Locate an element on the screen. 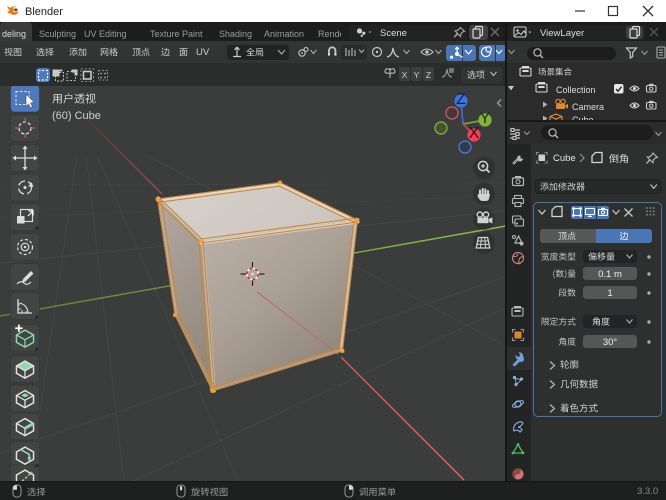  svg-text: X is located at coordinates (474, 133).